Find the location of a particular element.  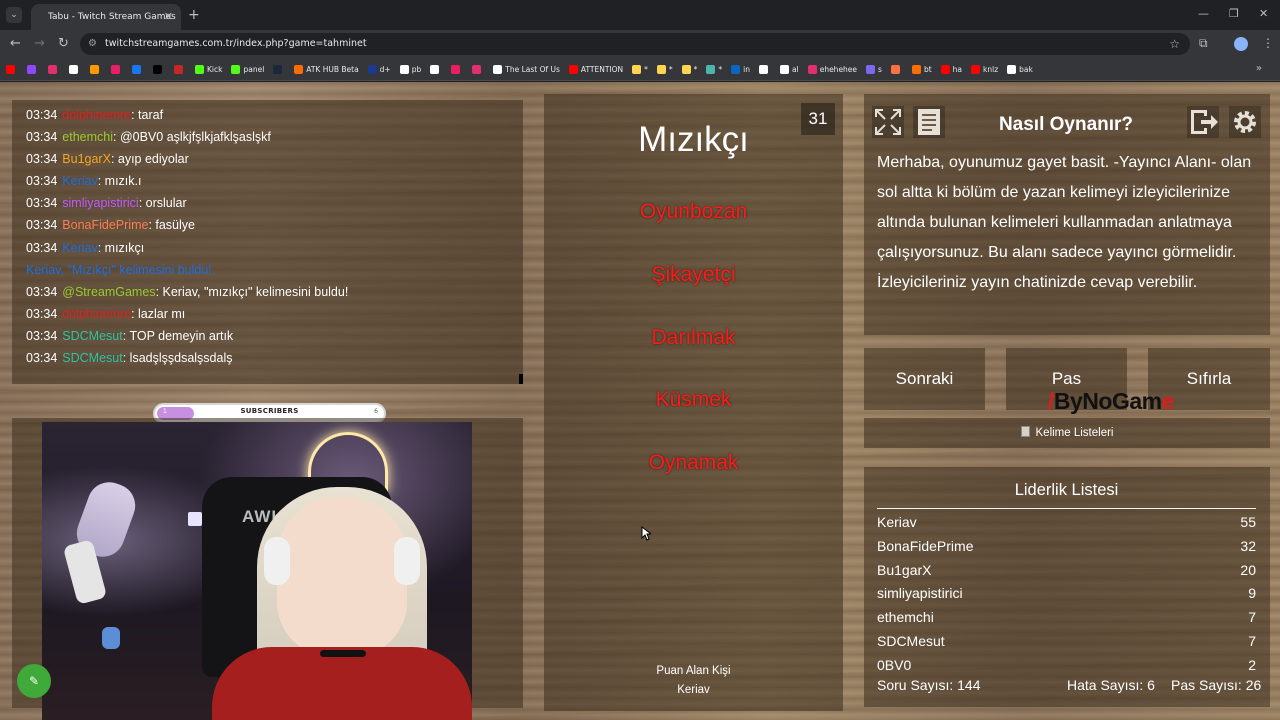

bookmark-item: The Last Of Us is located at coordinates (526, 69).